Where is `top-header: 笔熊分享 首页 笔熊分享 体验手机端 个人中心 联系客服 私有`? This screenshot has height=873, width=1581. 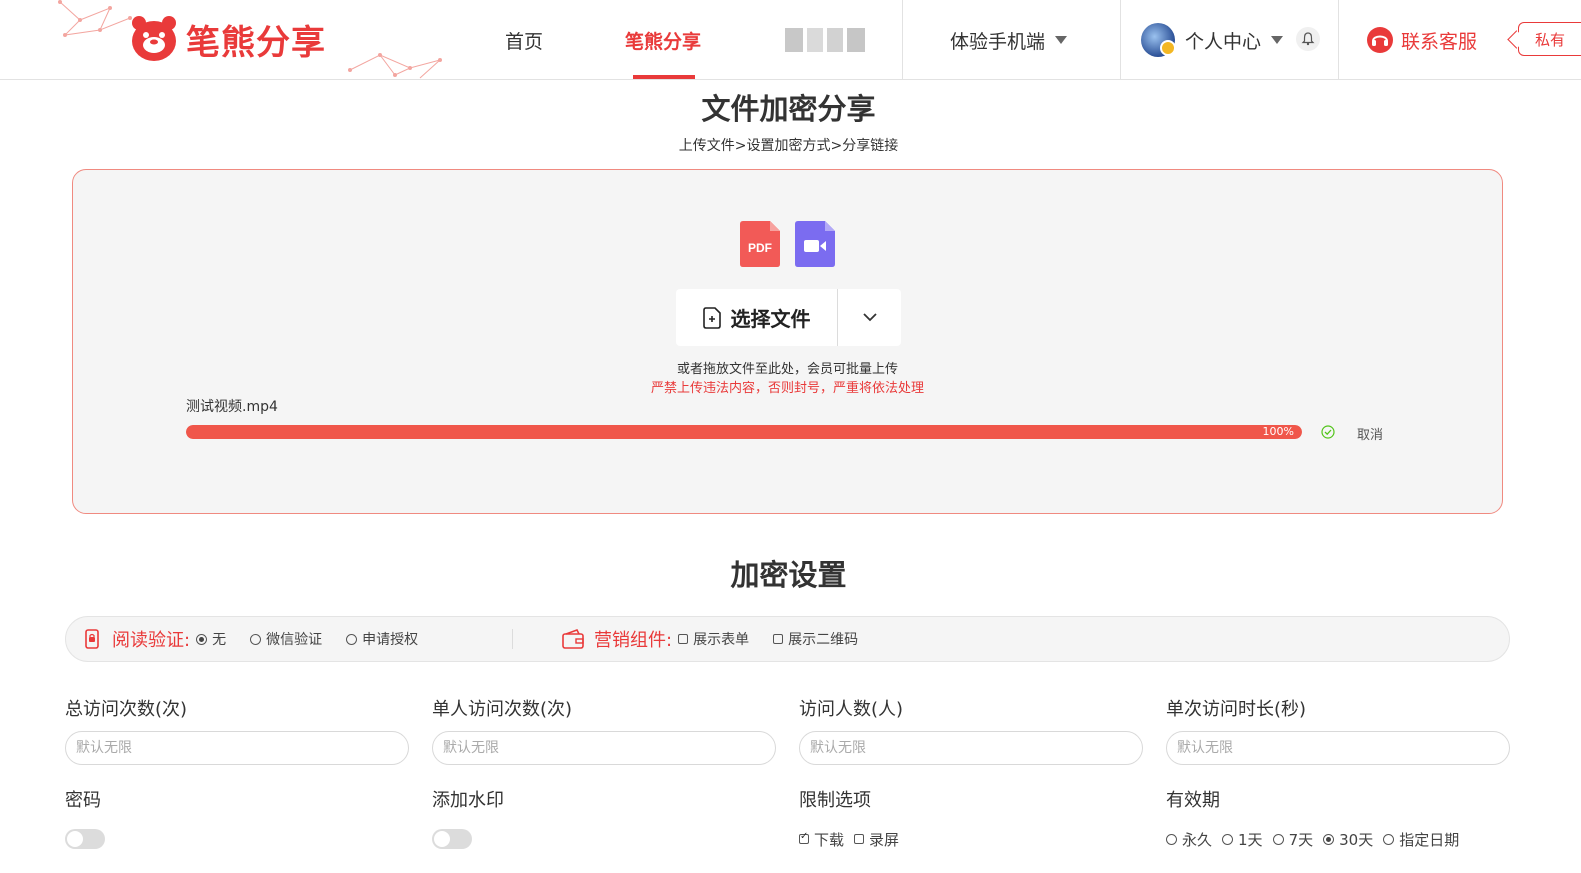 top-header: 笔熊分享 首页 笔熊分享 体验手机端 个人中心 联系客服 私有 is located at coordinates (790, 40).